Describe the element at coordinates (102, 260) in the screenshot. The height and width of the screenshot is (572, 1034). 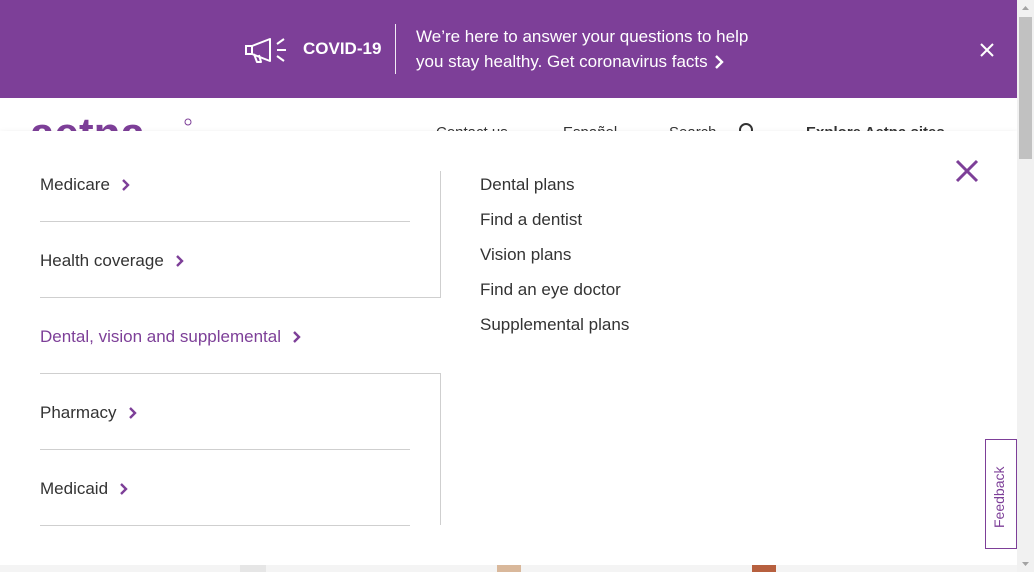
I see `menu-item-label: Health coverage` at that location.